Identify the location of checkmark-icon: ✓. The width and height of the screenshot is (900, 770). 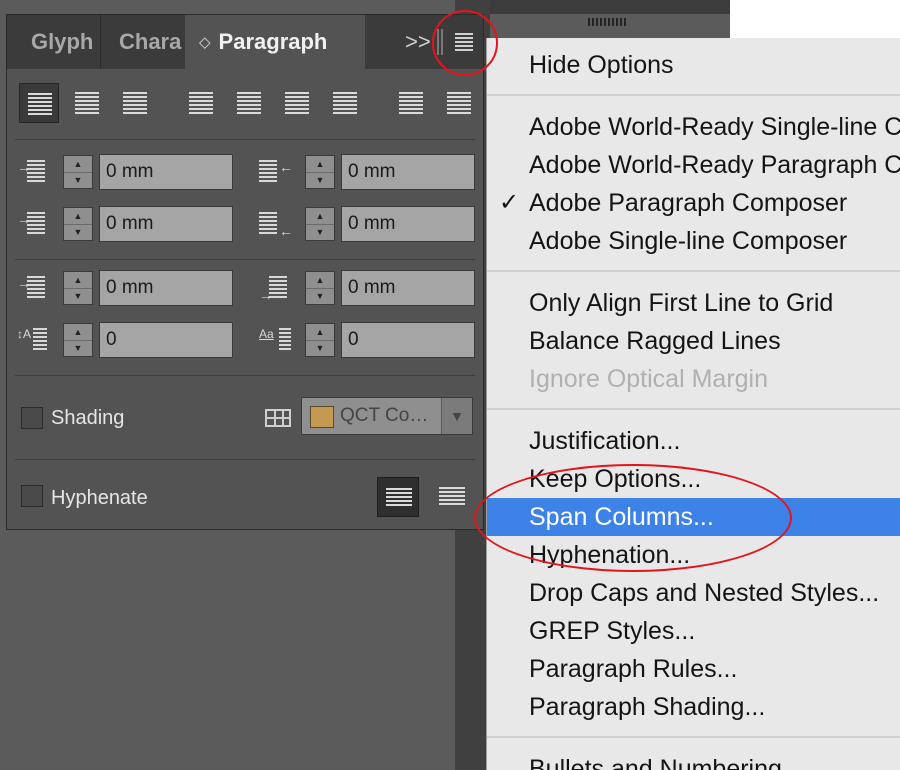
(509, 202).